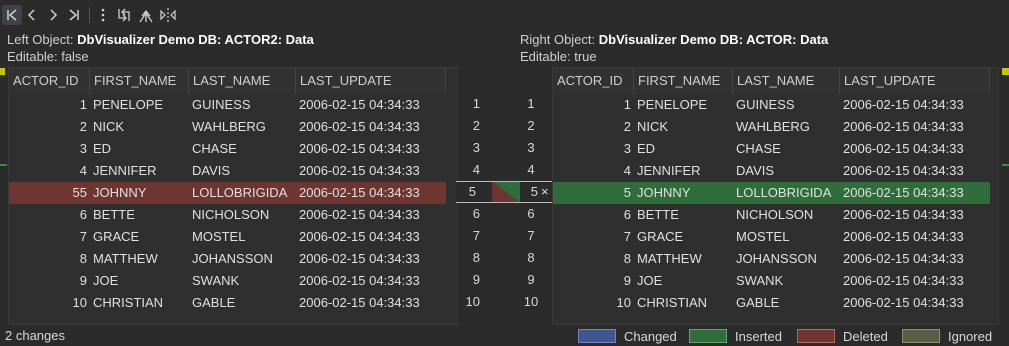  What do you see at coordinates (242, 215) in the screenshot?
I see `table-cell: NICHOLSON` at bounding box center [242, 215].